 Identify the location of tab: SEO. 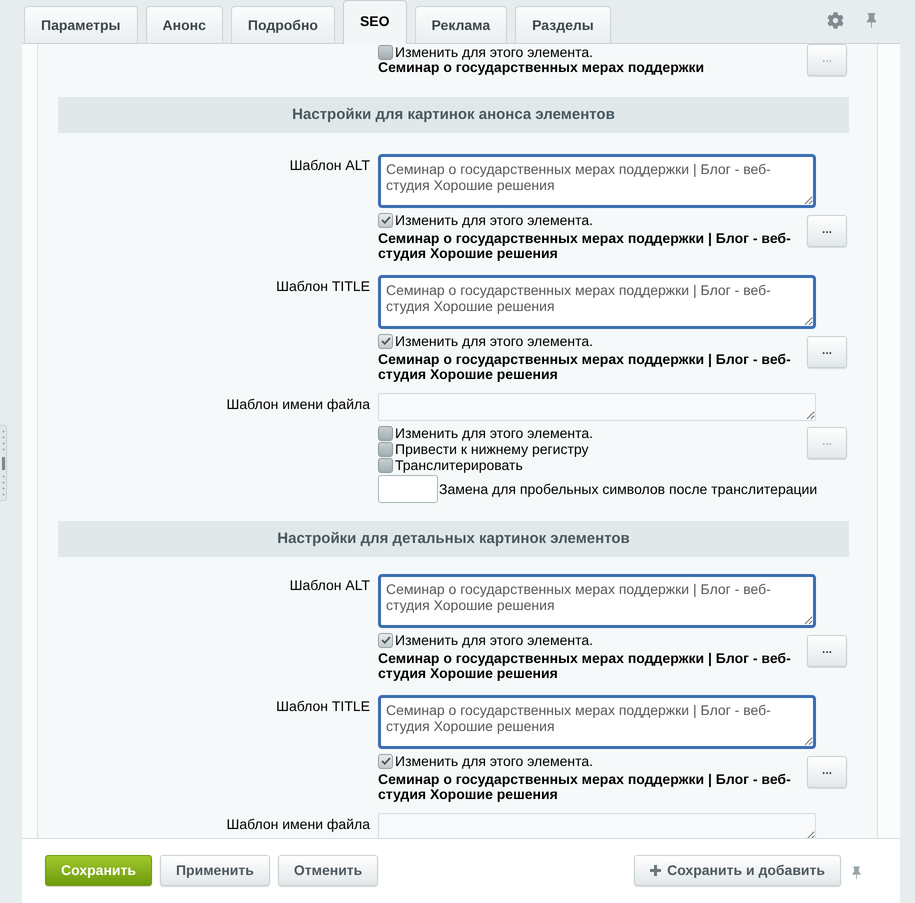
(374, 22).